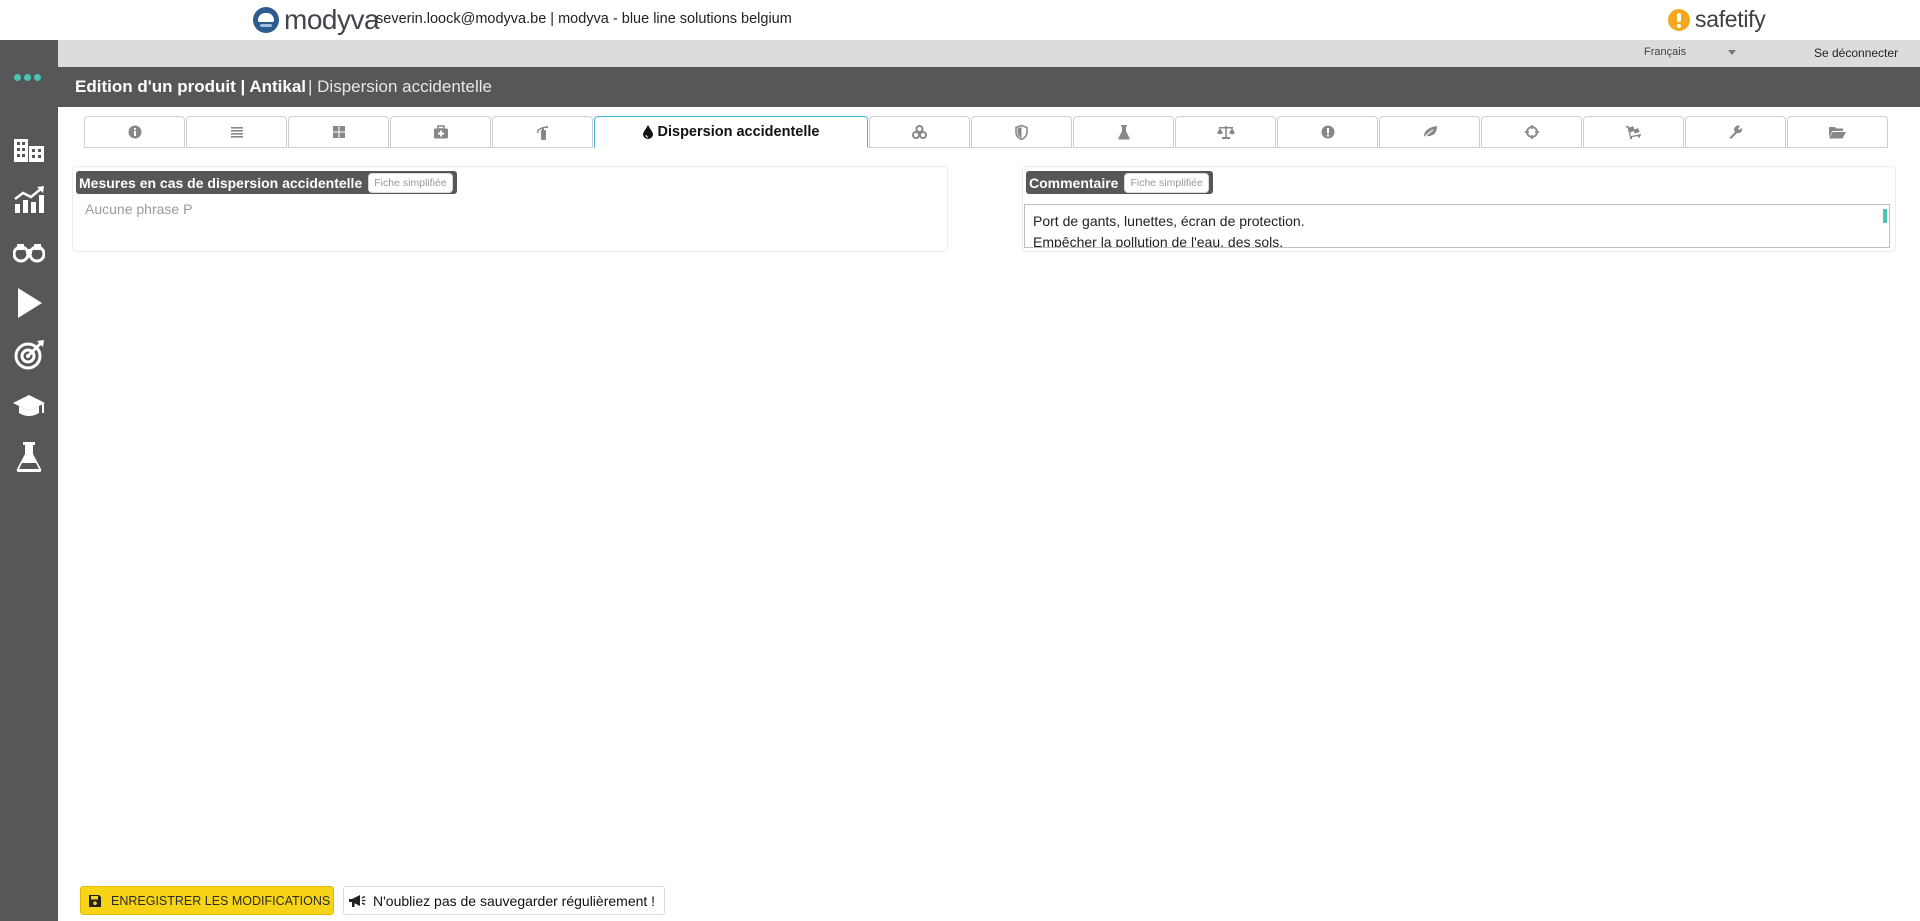  I want to click on safetify-logo: safetify, so click(1717, 19).